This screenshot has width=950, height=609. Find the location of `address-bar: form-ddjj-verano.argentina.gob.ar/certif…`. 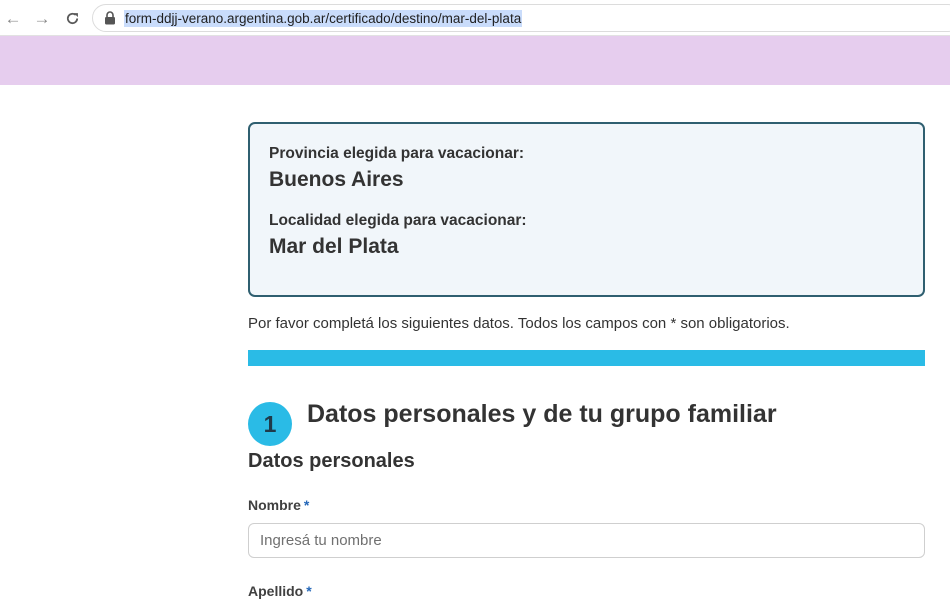

address-bar: form-ddjj-verano.argentina.gob.ar/certif… is located at coordinates (521, 18).